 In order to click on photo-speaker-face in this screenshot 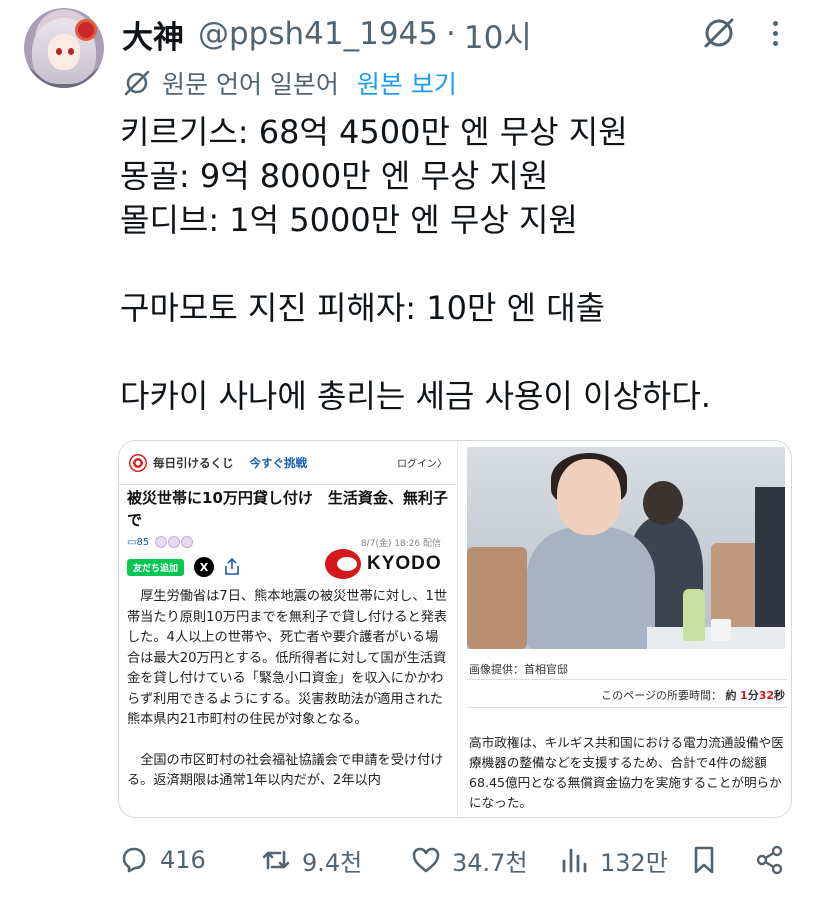, I will do `click(589, 497)`.